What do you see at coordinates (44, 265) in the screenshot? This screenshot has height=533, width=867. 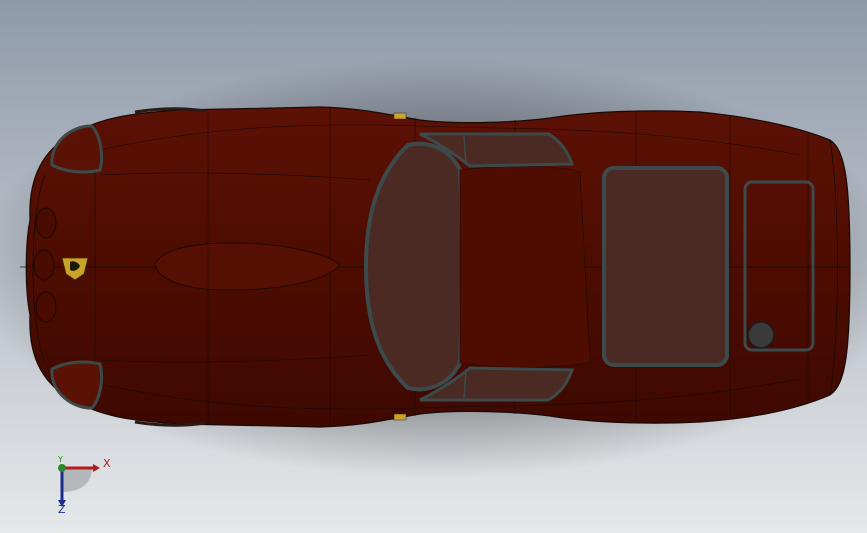 I see `grille-opening-middle` at bounding box center [44, 265].